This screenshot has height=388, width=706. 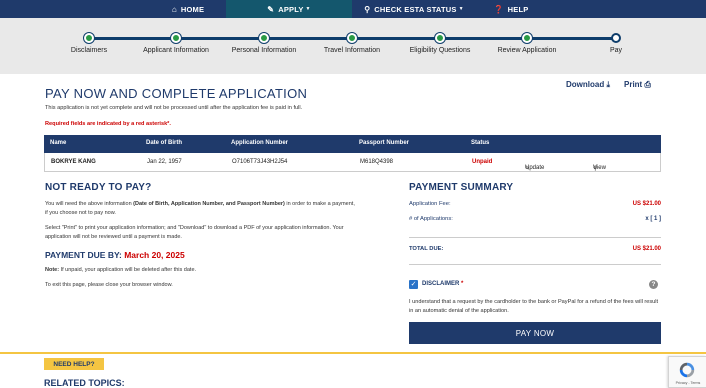 I want to click on total-value: US $21.00, so click(x=646, y=249).